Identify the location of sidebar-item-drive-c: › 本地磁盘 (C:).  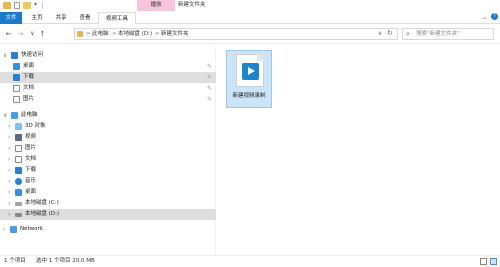
(108, 203).